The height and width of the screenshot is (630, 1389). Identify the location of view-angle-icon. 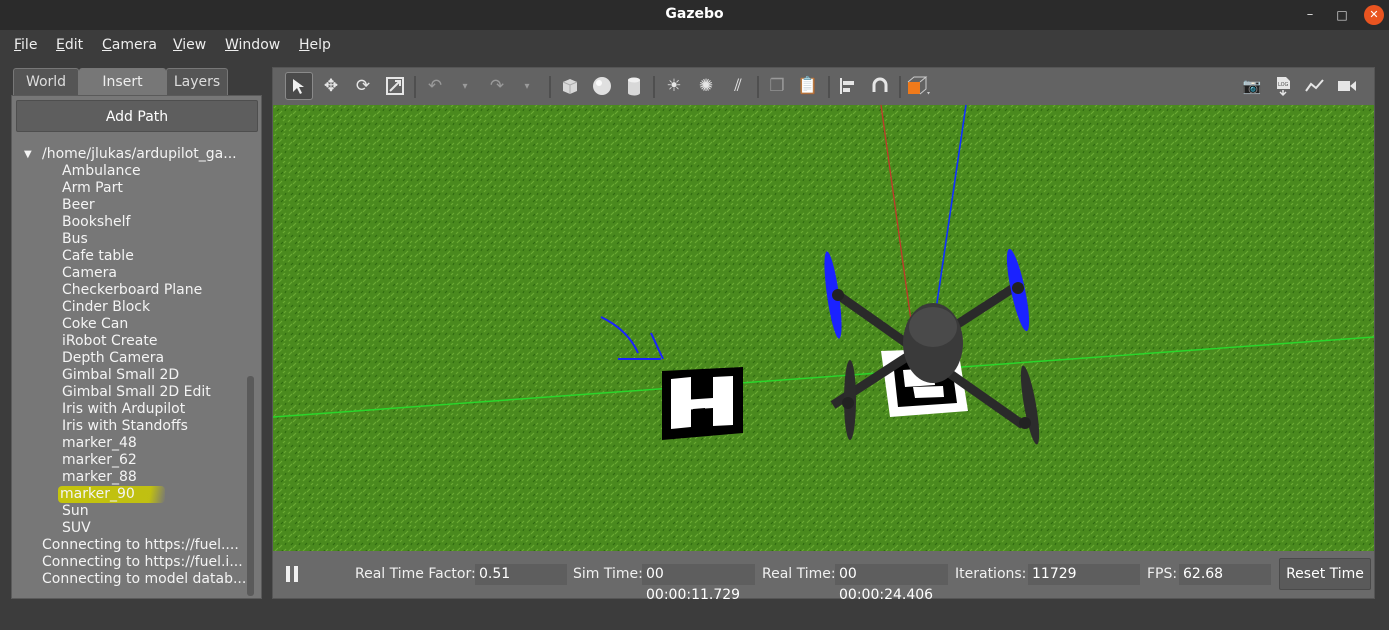
(919, 86).